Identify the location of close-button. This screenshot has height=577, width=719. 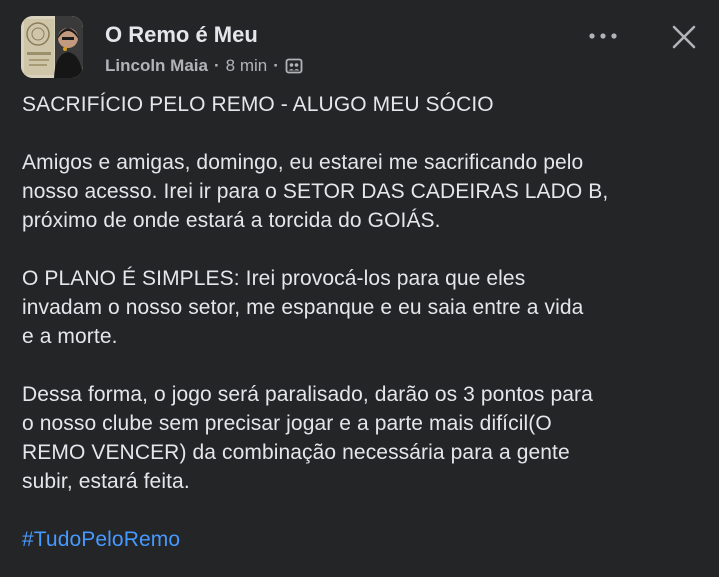
(684, 37).